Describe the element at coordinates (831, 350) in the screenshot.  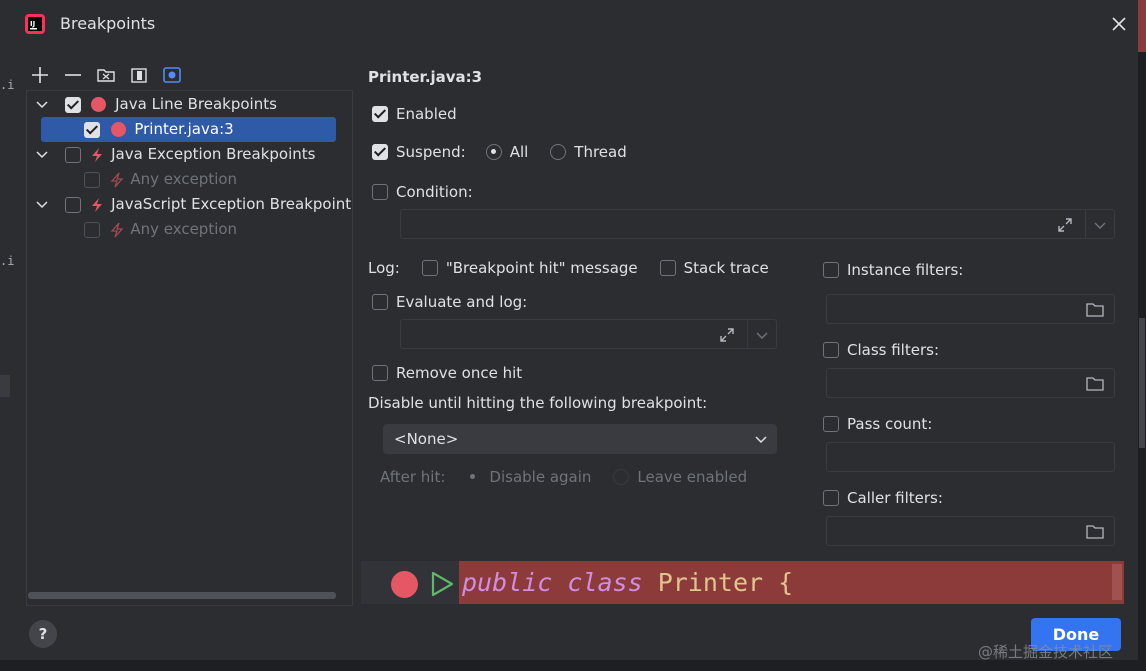
I see `class-filters-checkbox` at that location.